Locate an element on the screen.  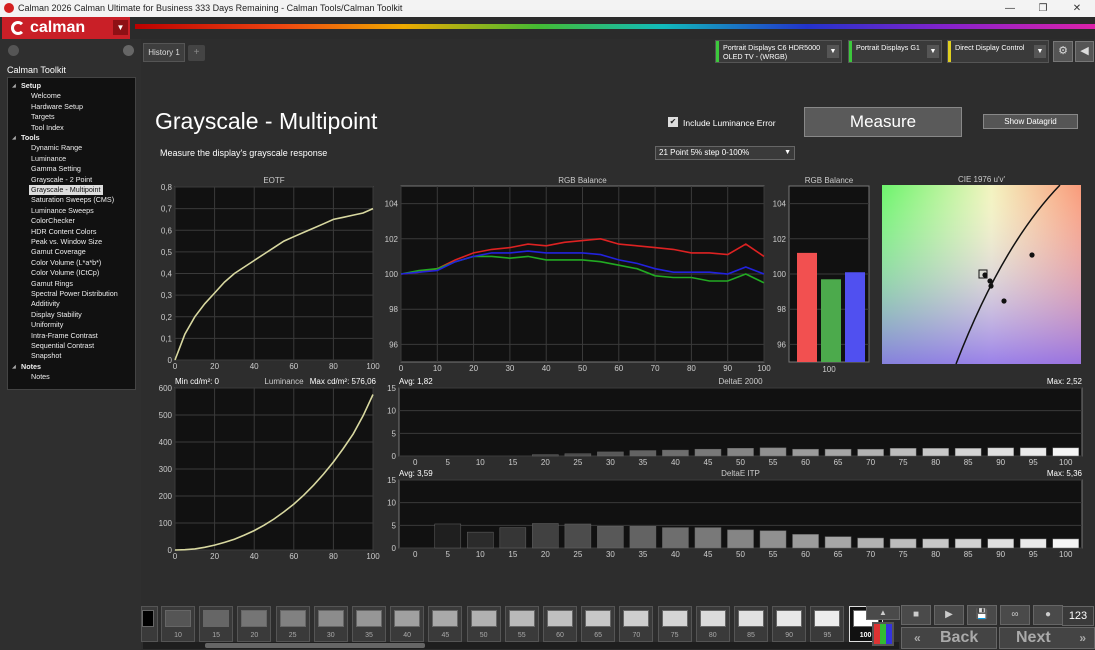
swatch-label: 20 is located at coordinates (254, 635).